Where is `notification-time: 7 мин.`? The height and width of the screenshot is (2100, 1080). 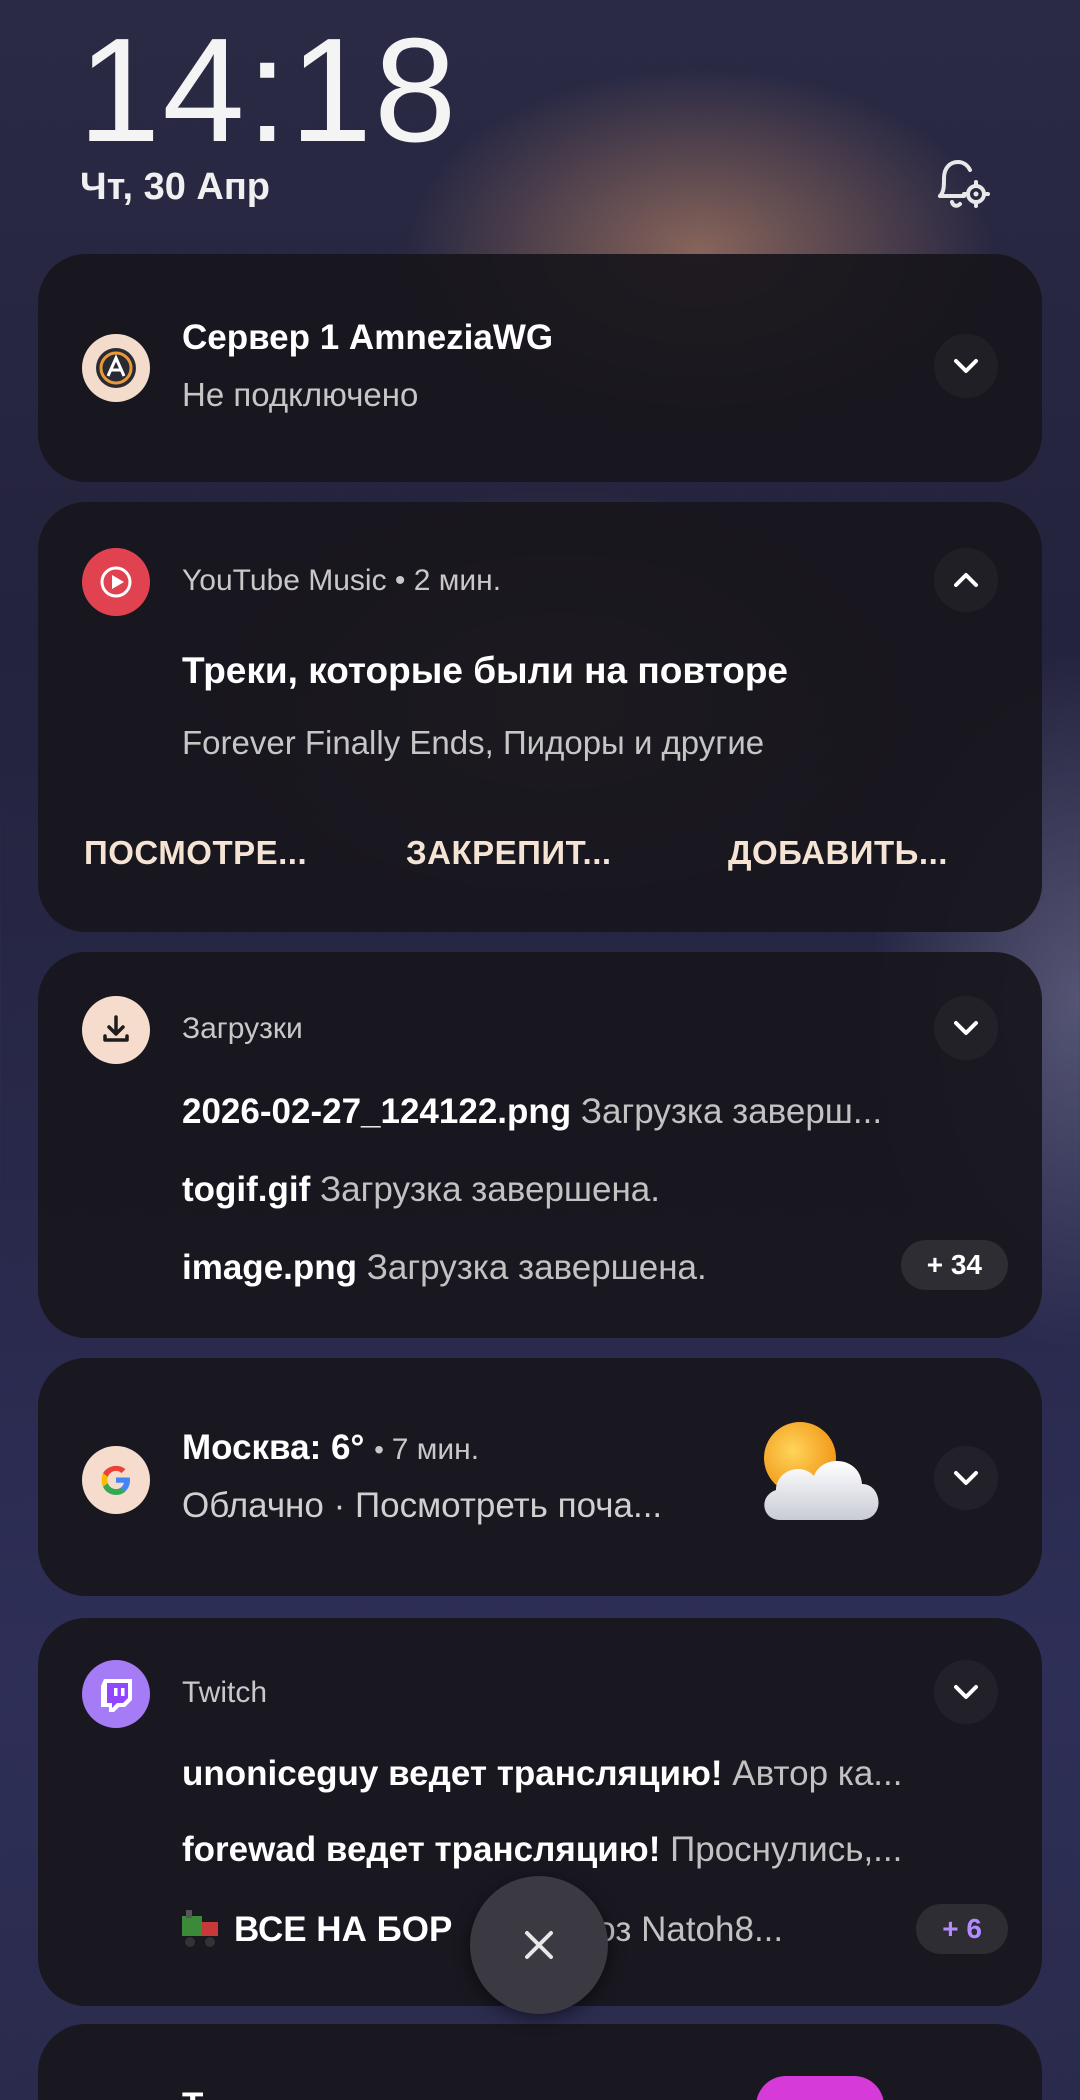 notification-time: 7 мин. is located at coordinates (435, 1449).